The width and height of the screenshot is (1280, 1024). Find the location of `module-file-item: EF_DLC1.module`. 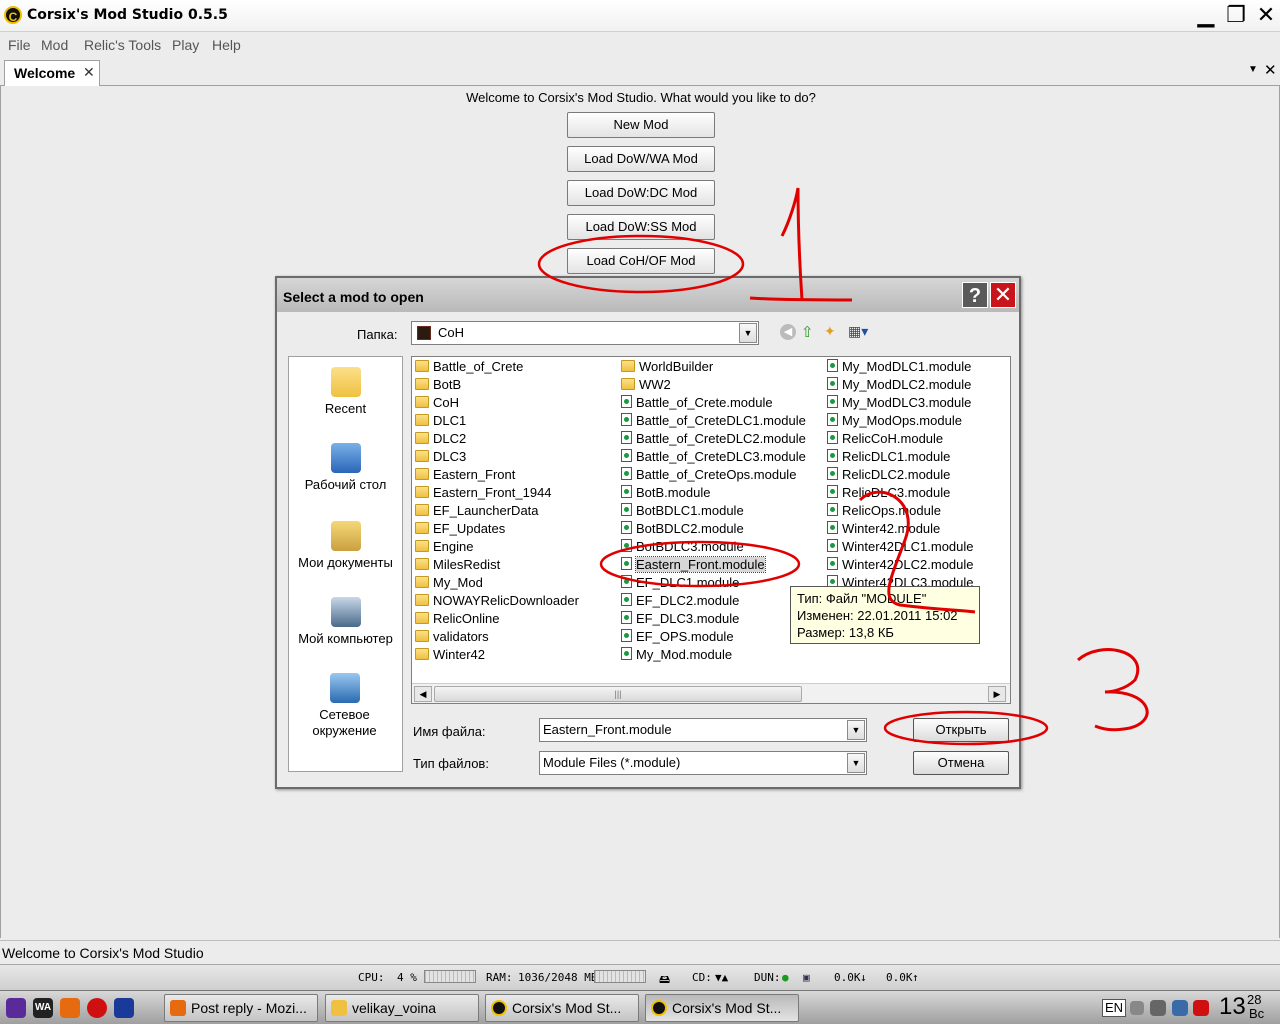

module-file-item: EF_DLC1.module is located at coordinates (680, 583).